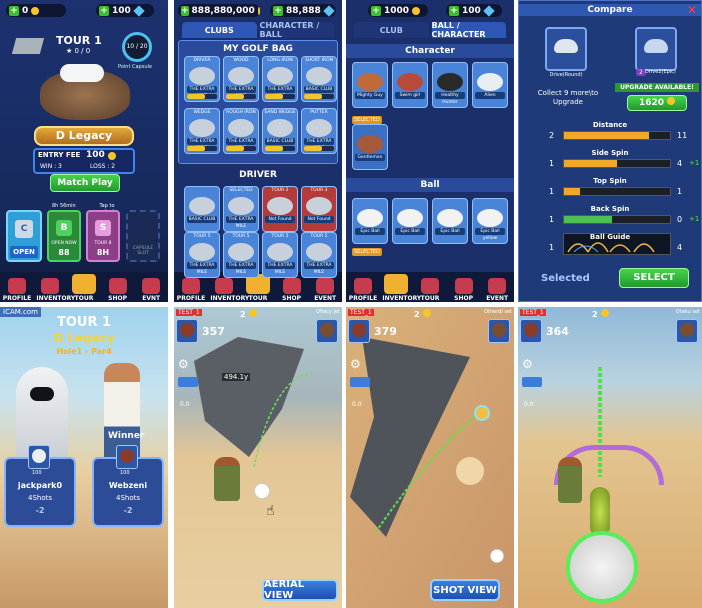 The image size is (702, 608). I want to click on tab-club: CLUB, so click(391, 30).